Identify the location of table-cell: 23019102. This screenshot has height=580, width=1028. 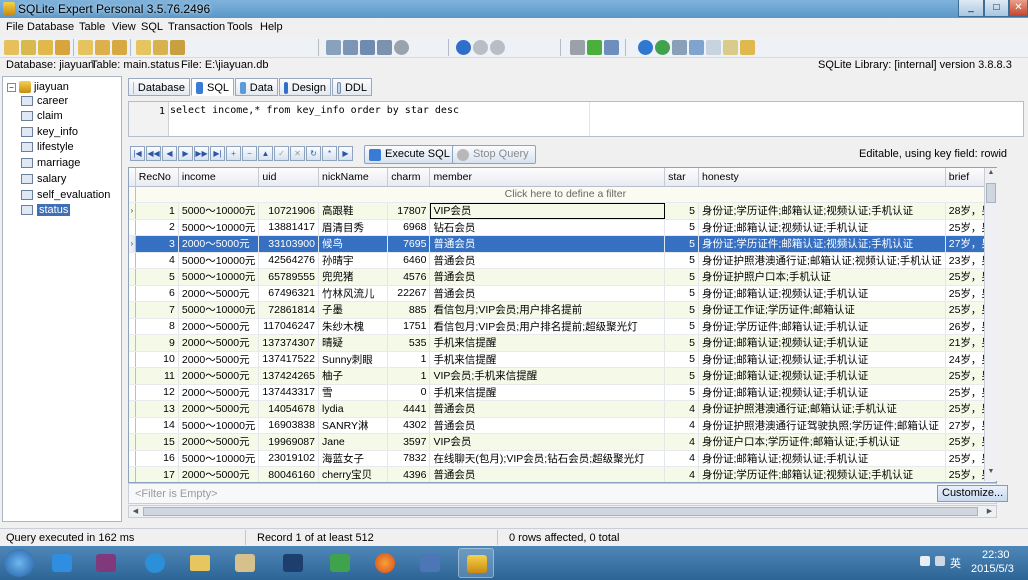
(288, 458).